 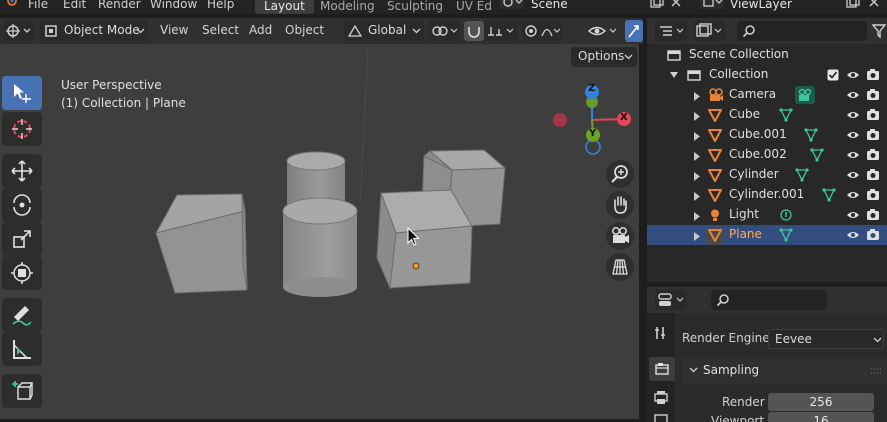 What do you see at coordinates (874, 6) in the screenshot?
I see `delete-view-layer-icon` at bounding box center [874, 6].